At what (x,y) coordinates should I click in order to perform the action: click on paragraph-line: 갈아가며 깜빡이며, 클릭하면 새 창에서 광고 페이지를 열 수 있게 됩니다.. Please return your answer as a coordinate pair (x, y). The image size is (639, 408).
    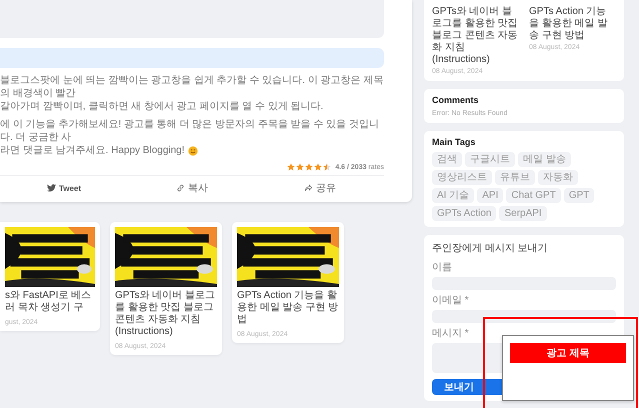
    Looking at the image, I should click on (162, 106).